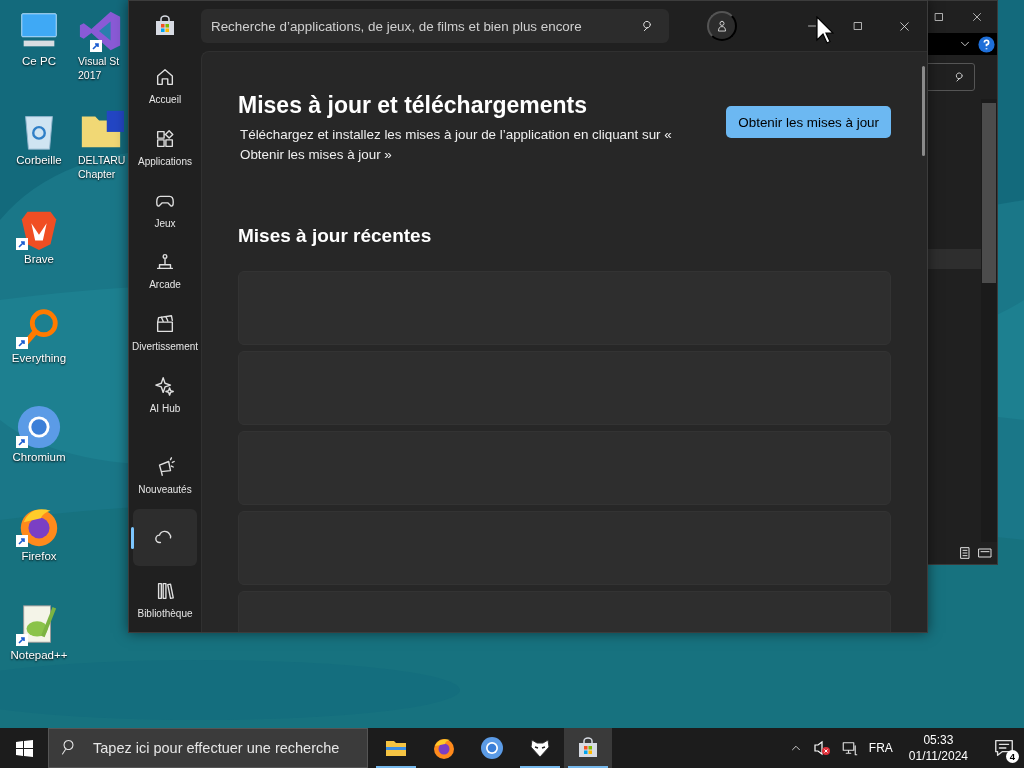  What do you see at coordinates (39, 358) in the screenshot?
I see `icon-label: Everything` at bounding box center [39, 358].